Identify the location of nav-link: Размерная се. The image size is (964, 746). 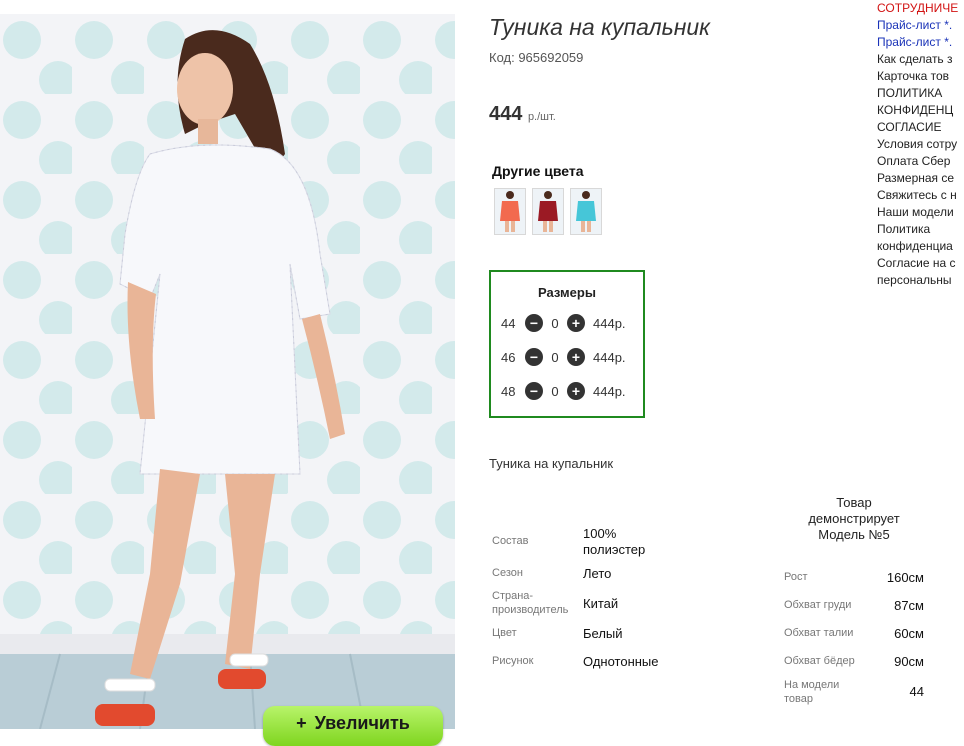
(920, 178).